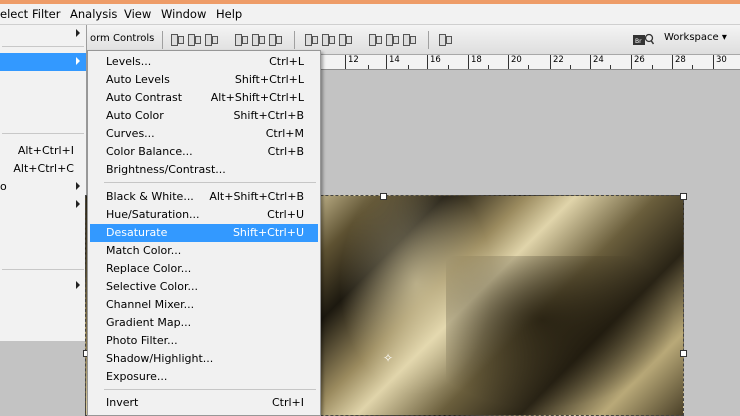 The image size is (740, 416). What do you see at coordinates (46, 14) in the screenshot?
I see `menu-filter: Filter` at bounding box center [46, 14].